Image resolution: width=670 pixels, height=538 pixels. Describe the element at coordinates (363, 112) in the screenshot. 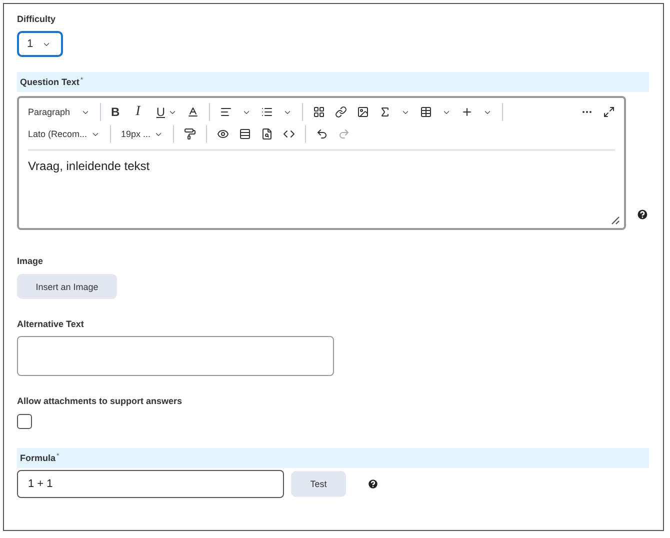

I see `image-icon` at that location.